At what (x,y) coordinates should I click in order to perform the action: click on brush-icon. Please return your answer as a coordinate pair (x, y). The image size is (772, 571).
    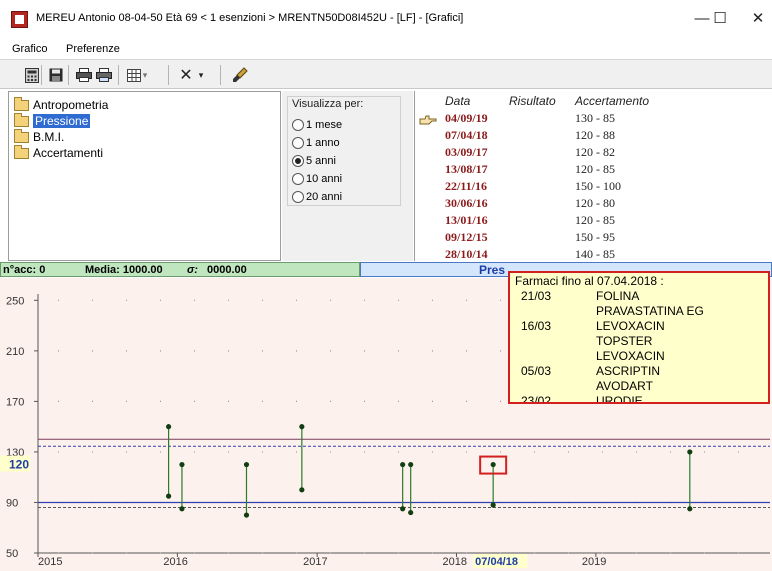
    Looking at the image, I should click on (240, 75).